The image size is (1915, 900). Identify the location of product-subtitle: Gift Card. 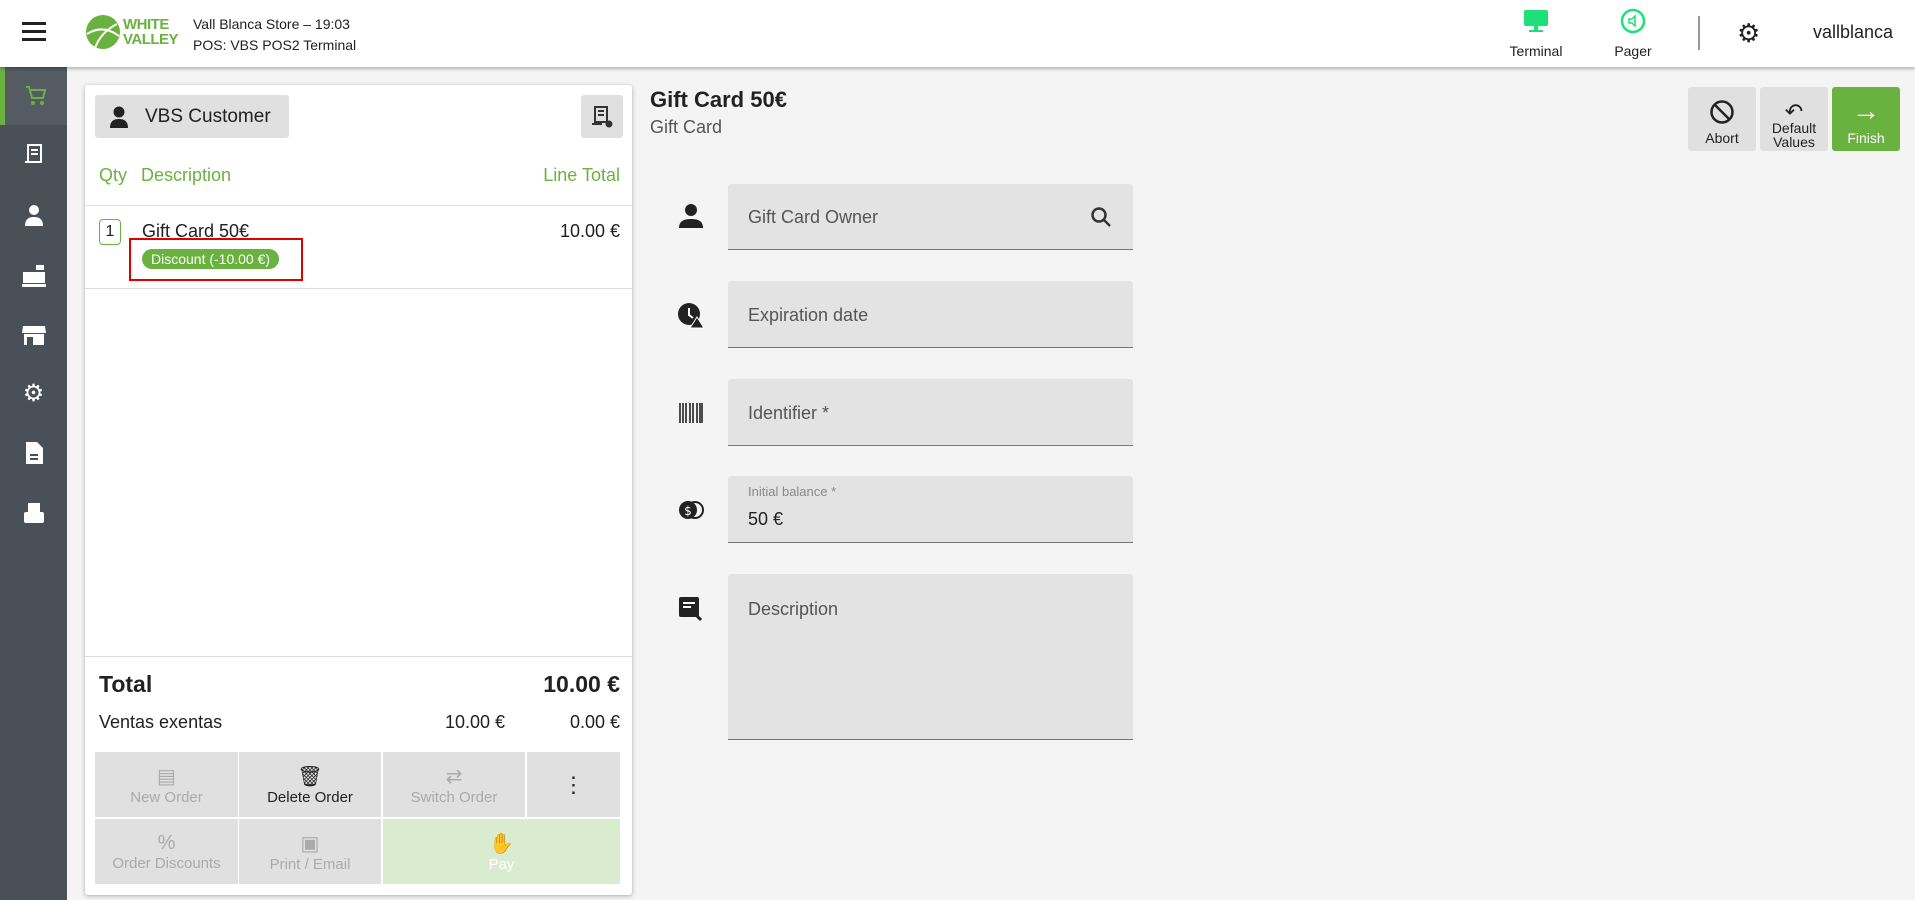
(686, 127).